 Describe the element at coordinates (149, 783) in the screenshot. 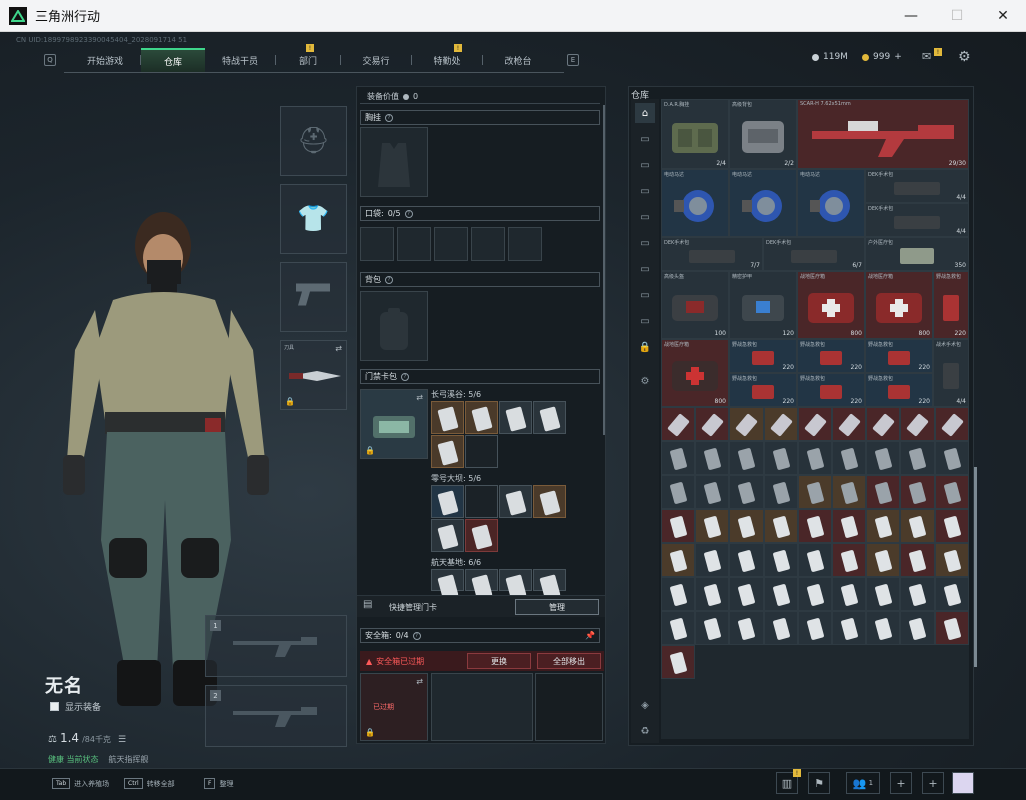

I see `hint-ctrl: Ctrl 转移全部` at that location.